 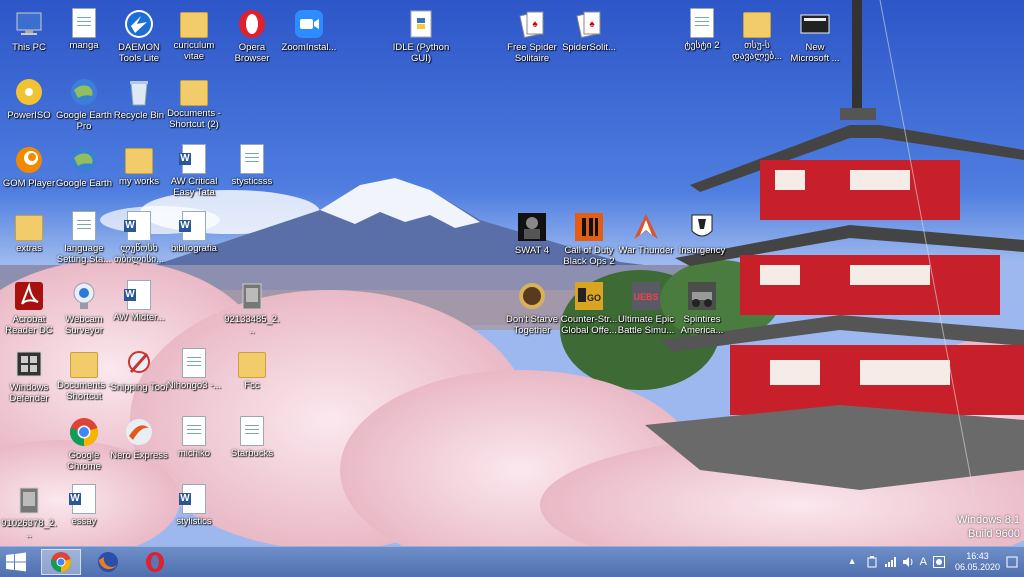 I want to click on desktop-icon-label: Documents - Shortcut (2), so click(x=194, y=119).